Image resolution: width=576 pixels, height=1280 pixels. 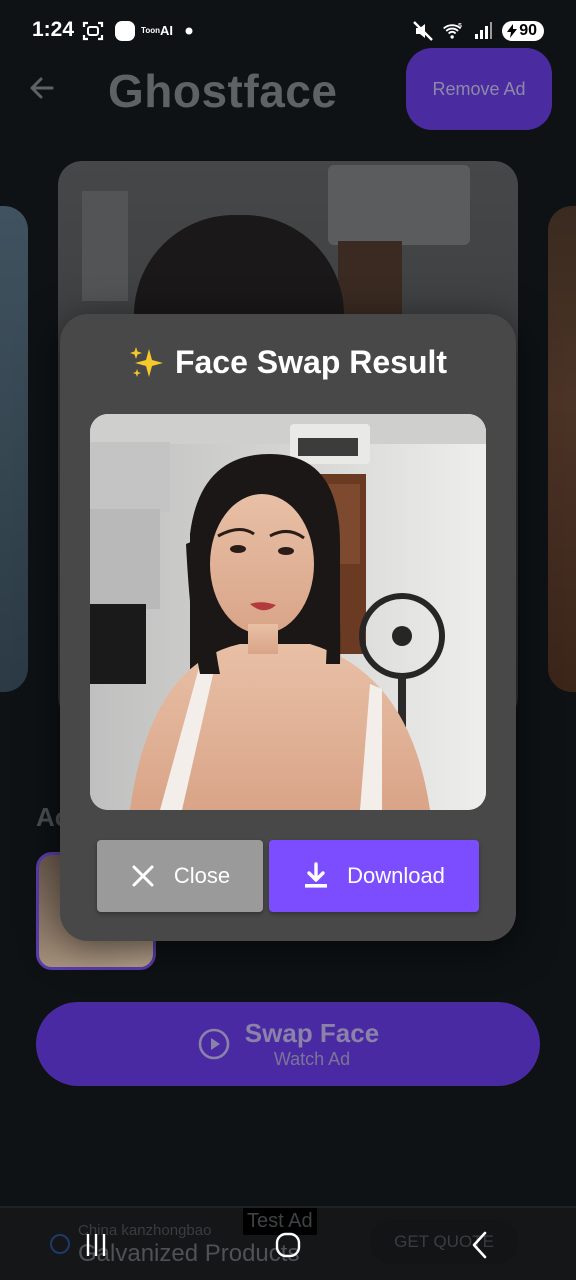 I want to click on photo-aircon, so click(x=399, y=205).